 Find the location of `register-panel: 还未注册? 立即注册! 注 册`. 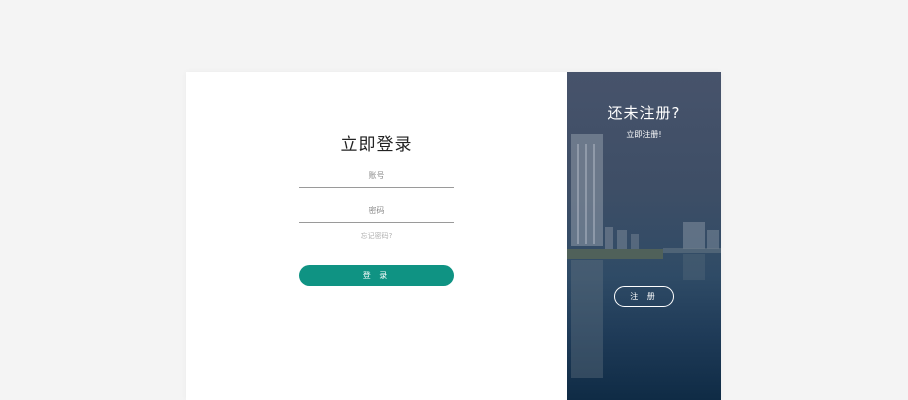

register-panel: 还未注册? 立即注册! 注 册 is located at coordinates (644, 236).